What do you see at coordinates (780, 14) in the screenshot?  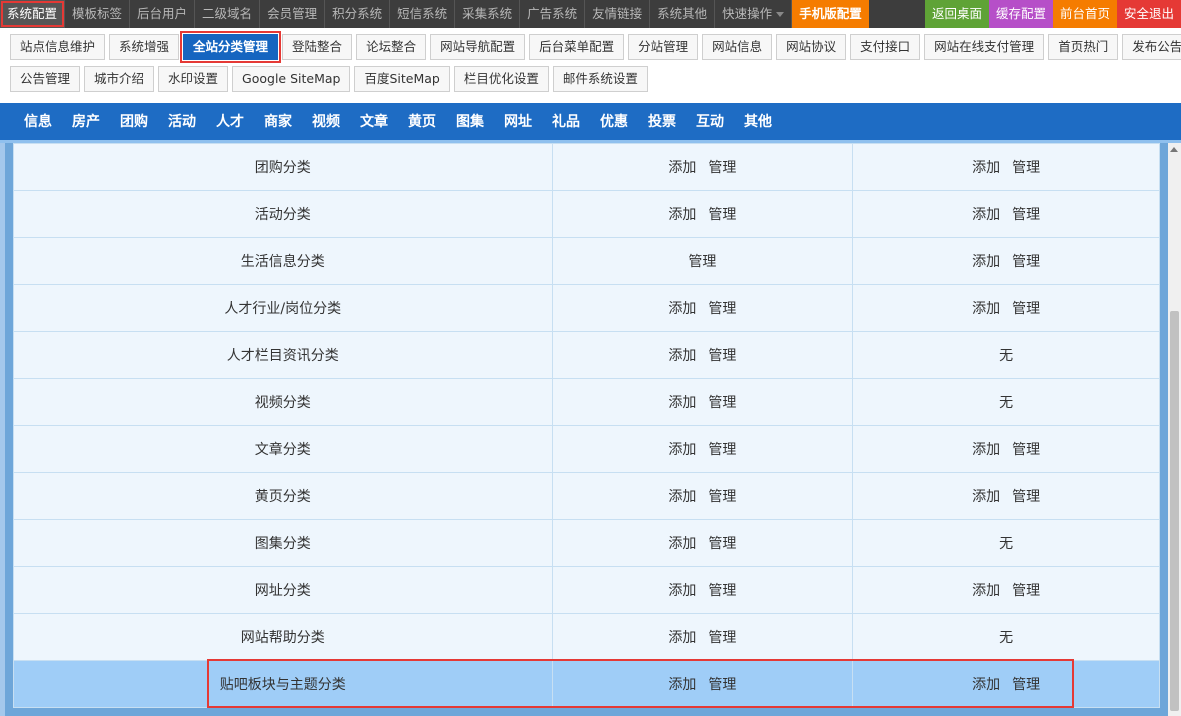 I see `chevron-down-icon` at bounding box center [780, 14].